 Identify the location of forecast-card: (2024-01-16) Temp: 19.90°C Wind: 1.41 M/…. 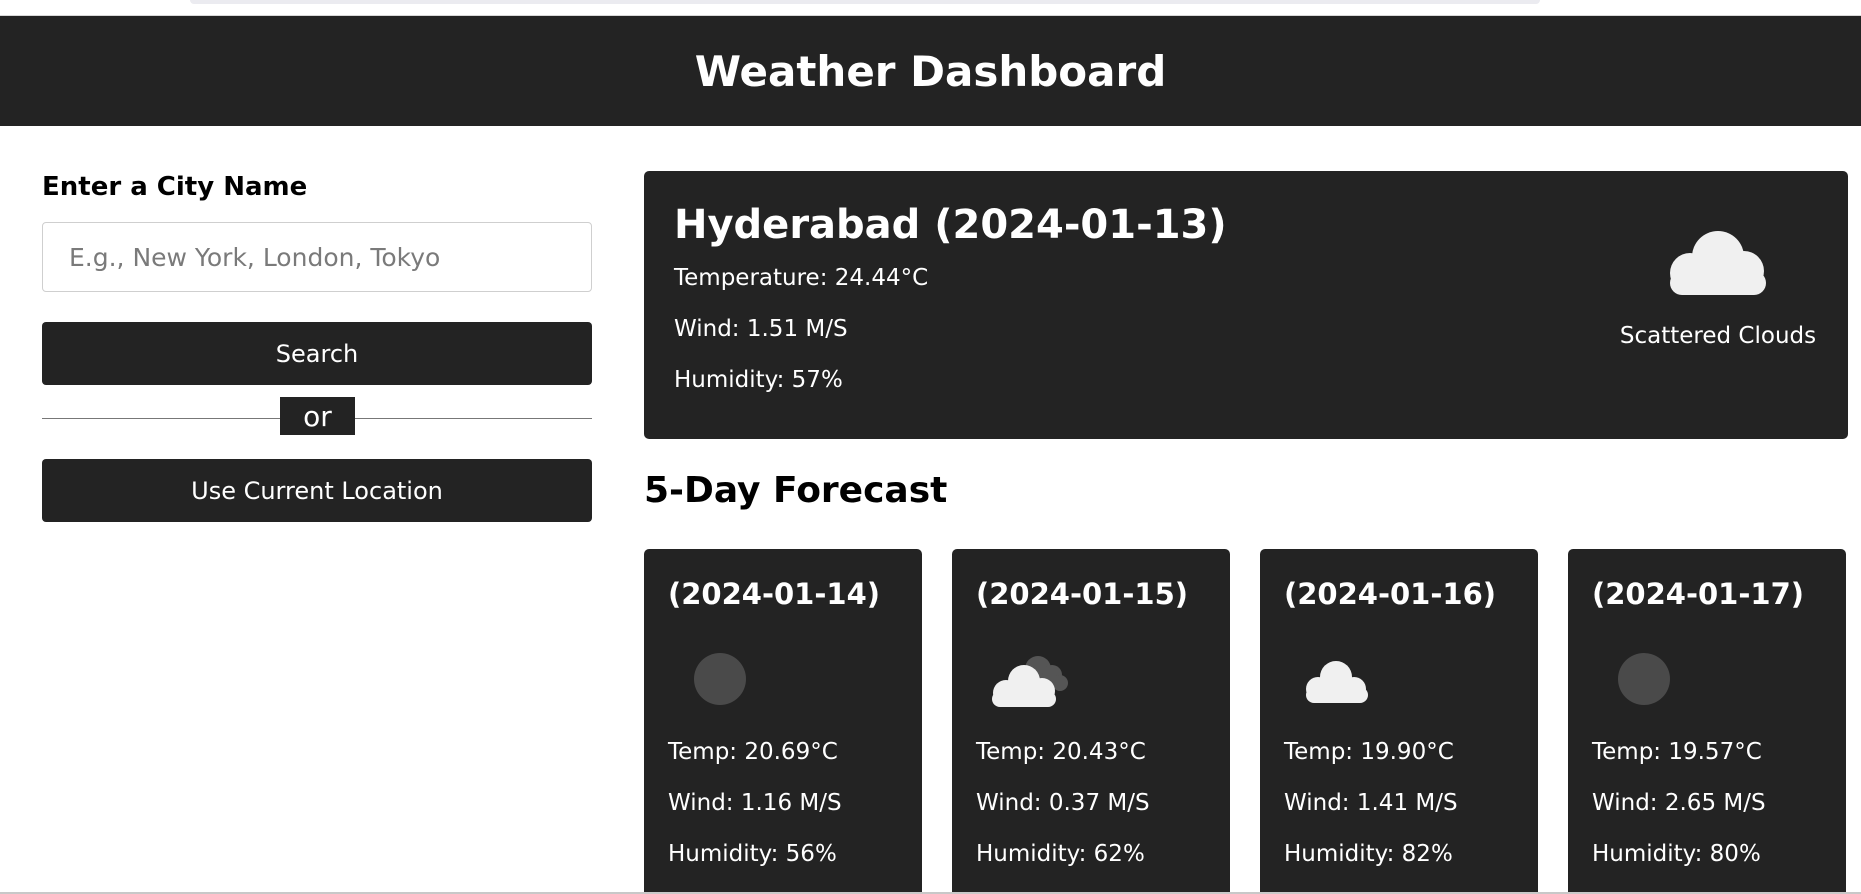
(1399, 721).